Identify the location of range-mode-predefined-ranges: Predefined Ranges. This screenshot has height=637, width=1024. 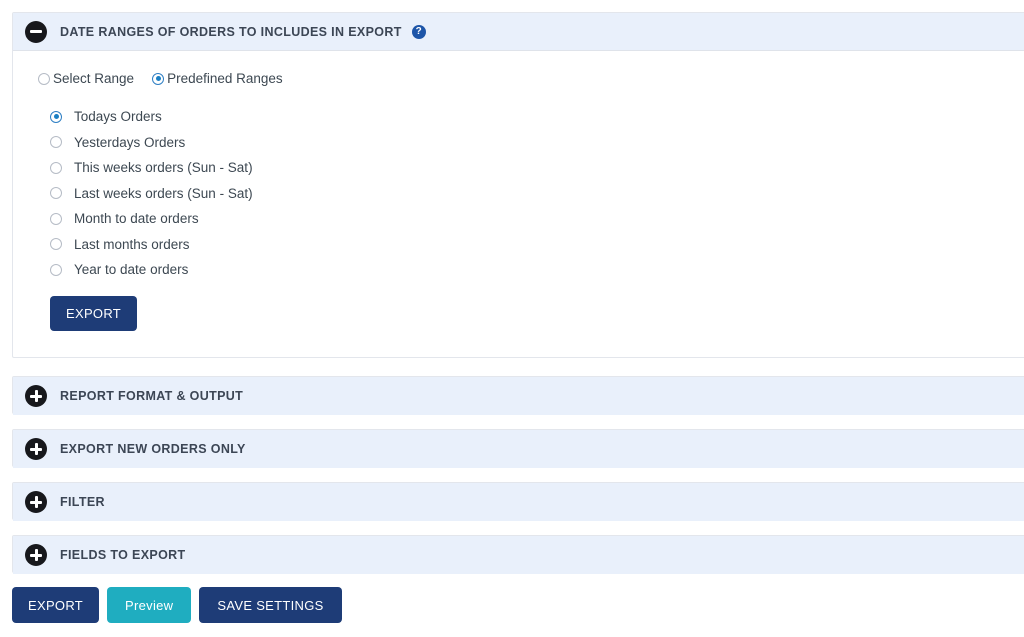
(217, 78).